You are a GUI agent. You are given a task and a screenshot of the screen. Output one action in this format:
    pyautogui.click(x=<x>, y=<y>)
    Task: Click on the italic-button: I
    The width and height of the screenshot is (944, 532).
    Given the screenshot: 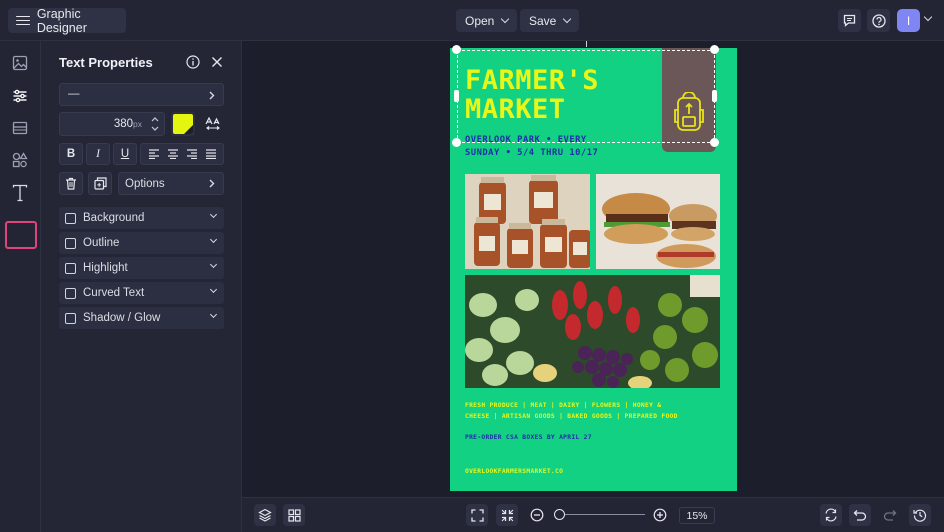 What is the action you would take?
    pyautogui.click(x=98, y=154)
    